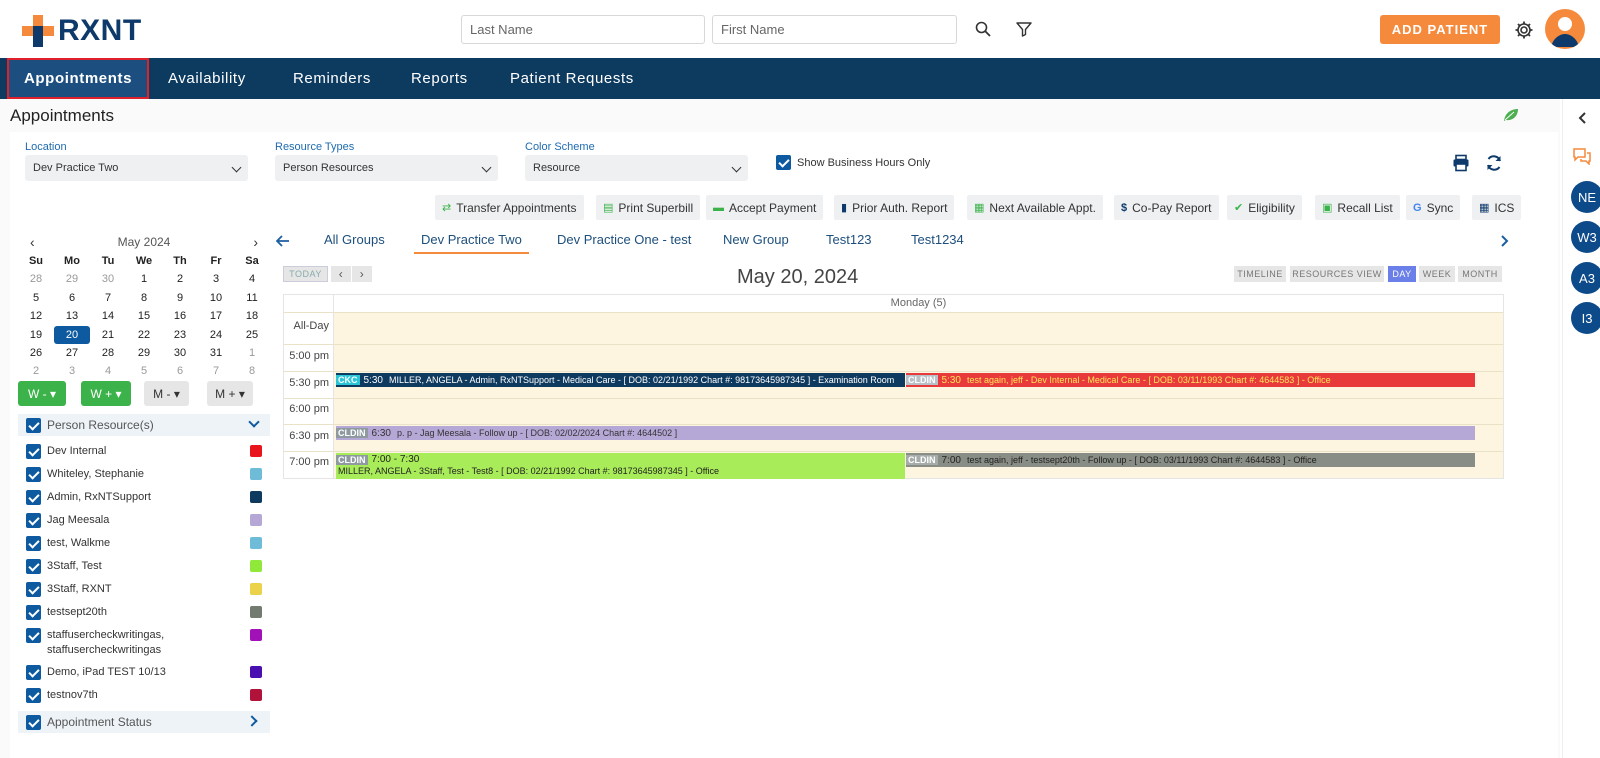  What do you see at coordinates (756, 243) in the screenshot?
I see `group-tab-new-group: New Group` at bounding box center [756, 243].